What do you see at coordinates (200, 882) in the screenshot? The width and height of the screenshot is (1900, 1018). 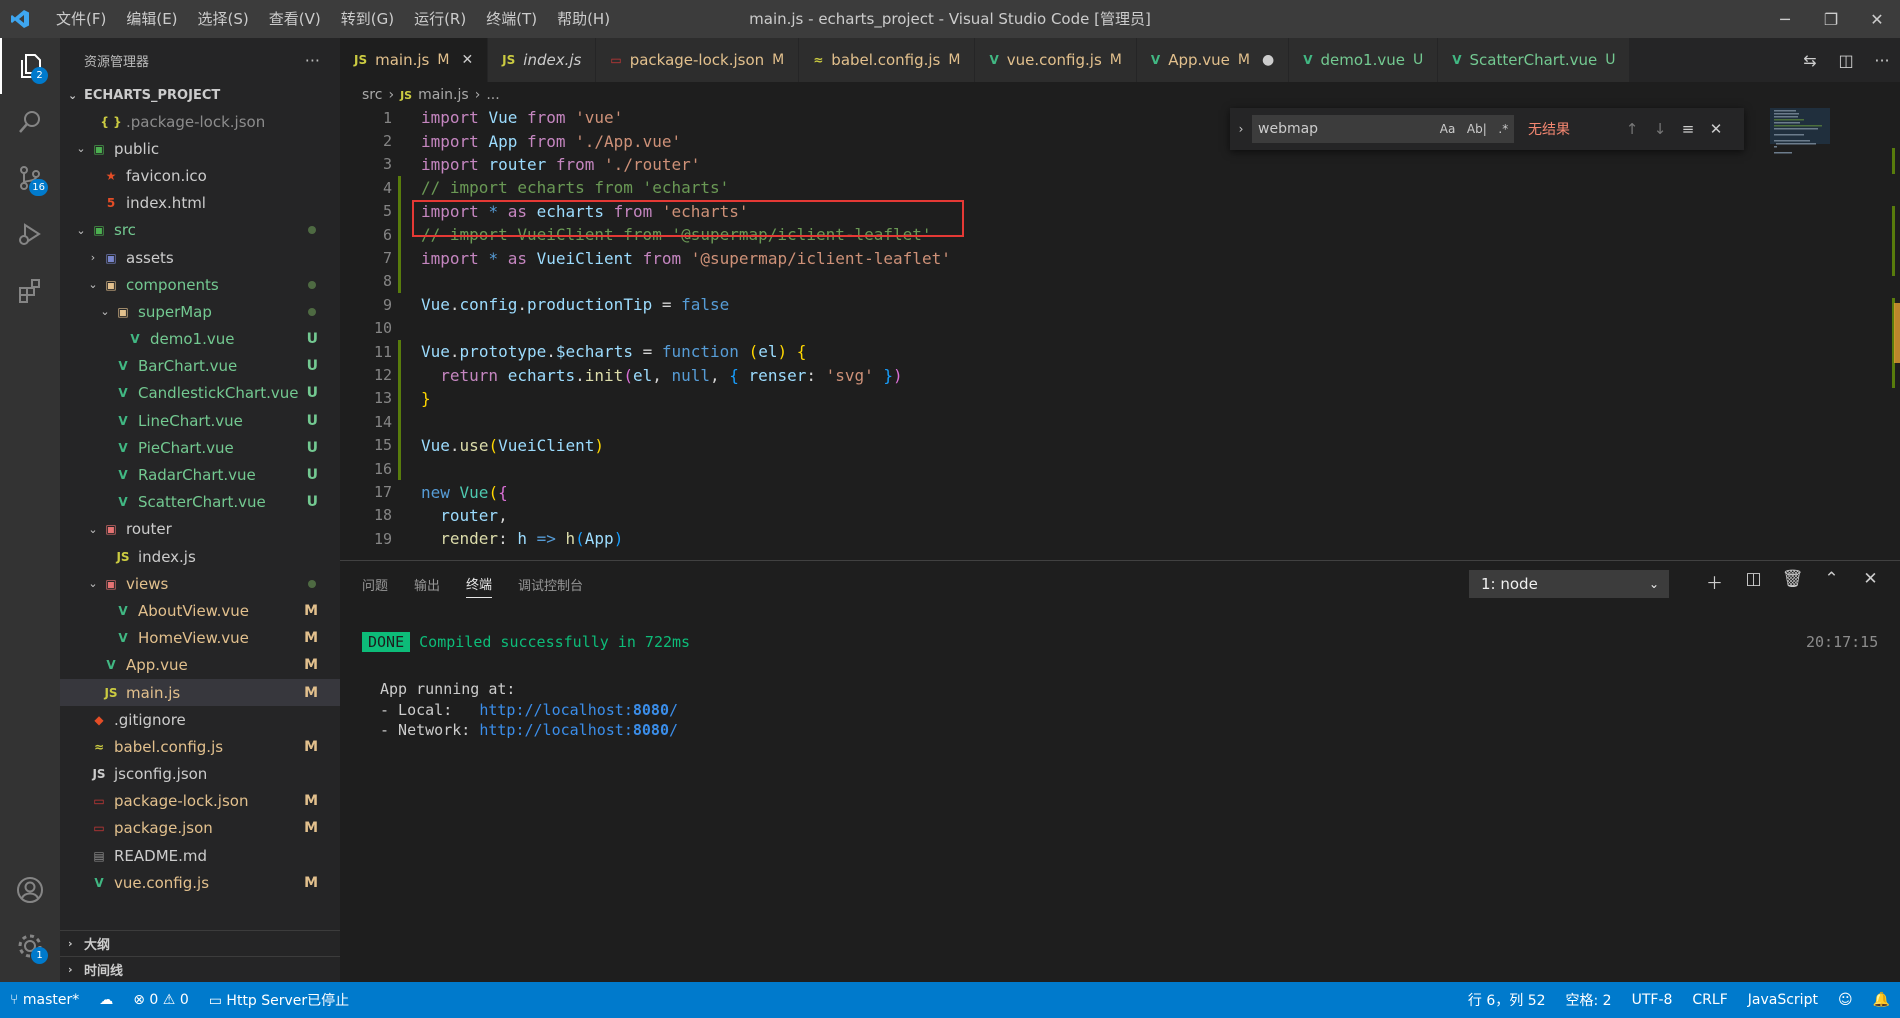 I see `tree-item: Vvue.config.js M` at bounding box center [200, 882].